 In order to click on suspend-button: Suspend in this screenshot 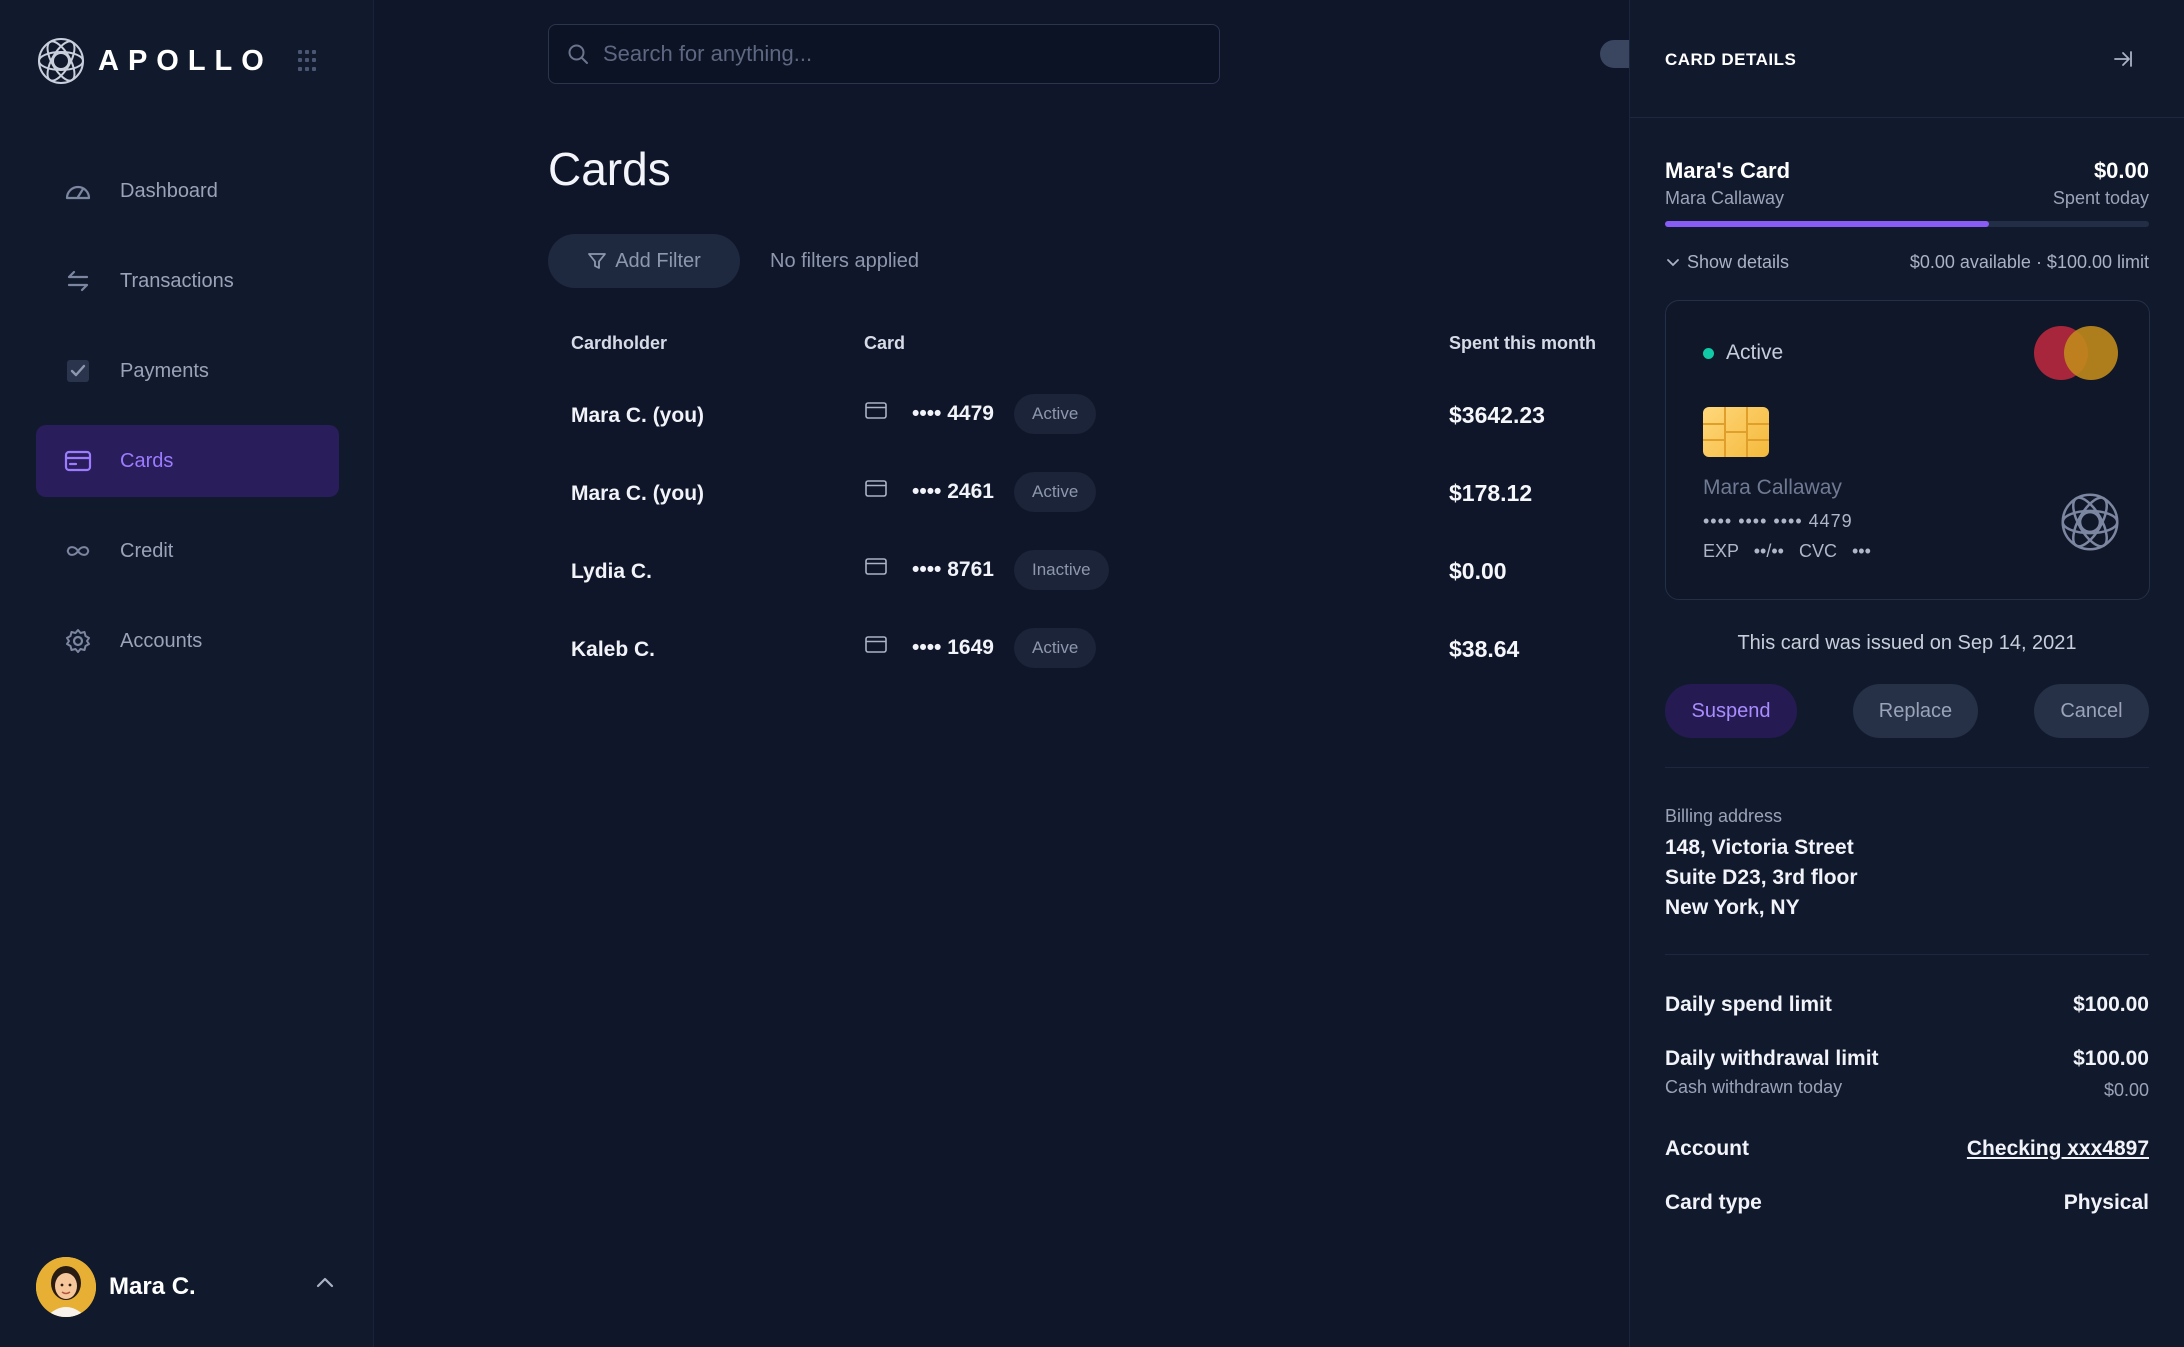, I will do `click(1731, 711)`.